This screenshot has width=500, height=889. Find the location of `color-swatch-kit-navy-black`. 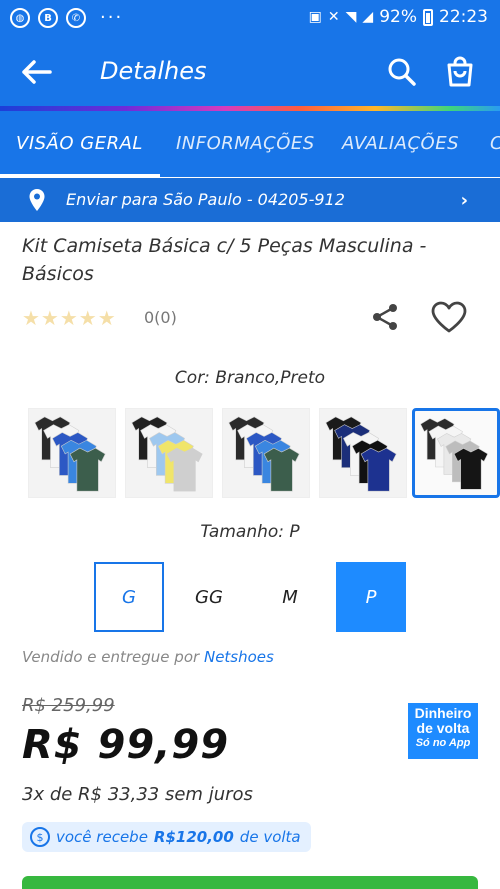

color-swatch-kit-navy-black is located at coordinates (363, 453).